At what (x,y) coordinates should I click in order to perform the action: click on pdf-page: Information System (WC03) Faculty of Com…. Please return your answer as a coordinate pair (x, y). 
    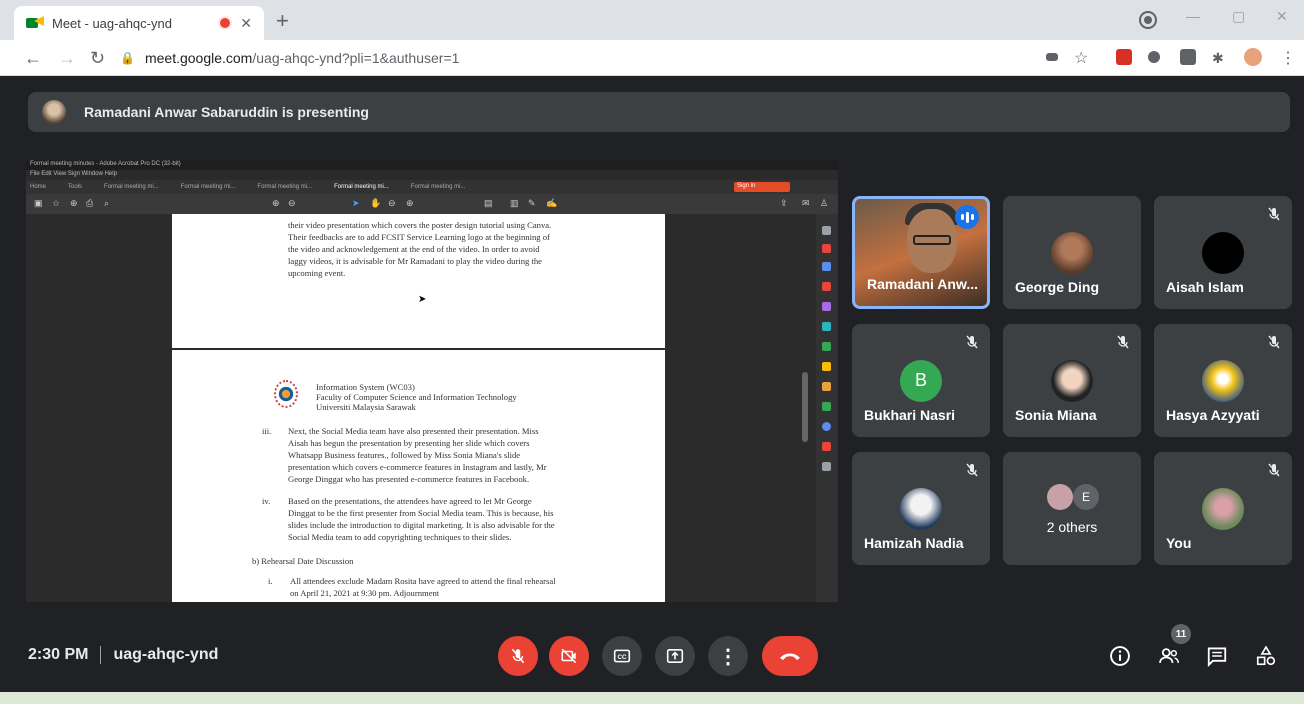
    Looking at the image, I should click on (418, 476).